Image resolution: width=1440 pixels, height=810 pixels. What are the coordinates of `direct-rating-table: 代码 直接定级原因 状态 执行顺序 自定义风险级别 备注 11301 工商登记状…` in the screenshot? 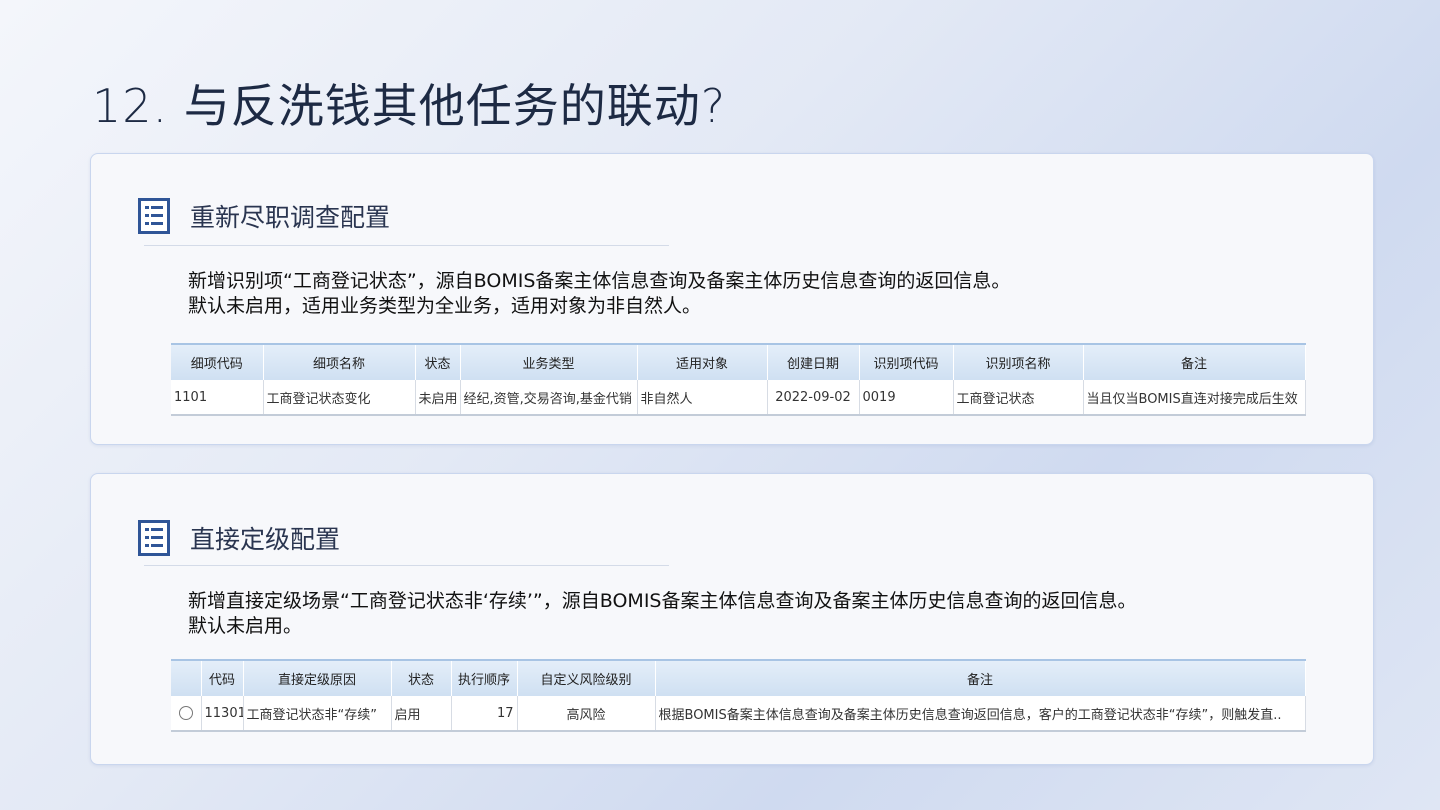 It's located at (738, 695).